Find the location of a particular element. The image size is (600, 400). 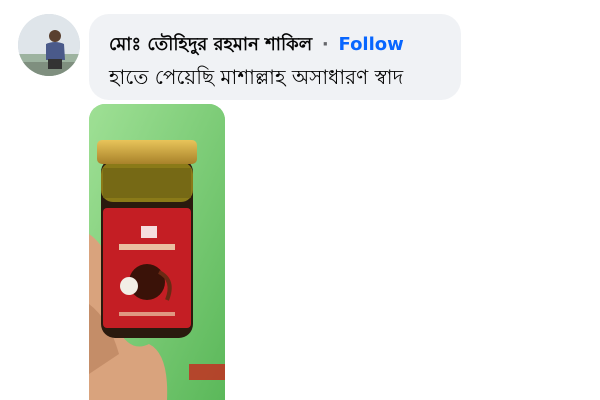

comment-header: মোঃ তৌহিদুর রহমান শাকিল · Follow is located at coordinates (256, 45).